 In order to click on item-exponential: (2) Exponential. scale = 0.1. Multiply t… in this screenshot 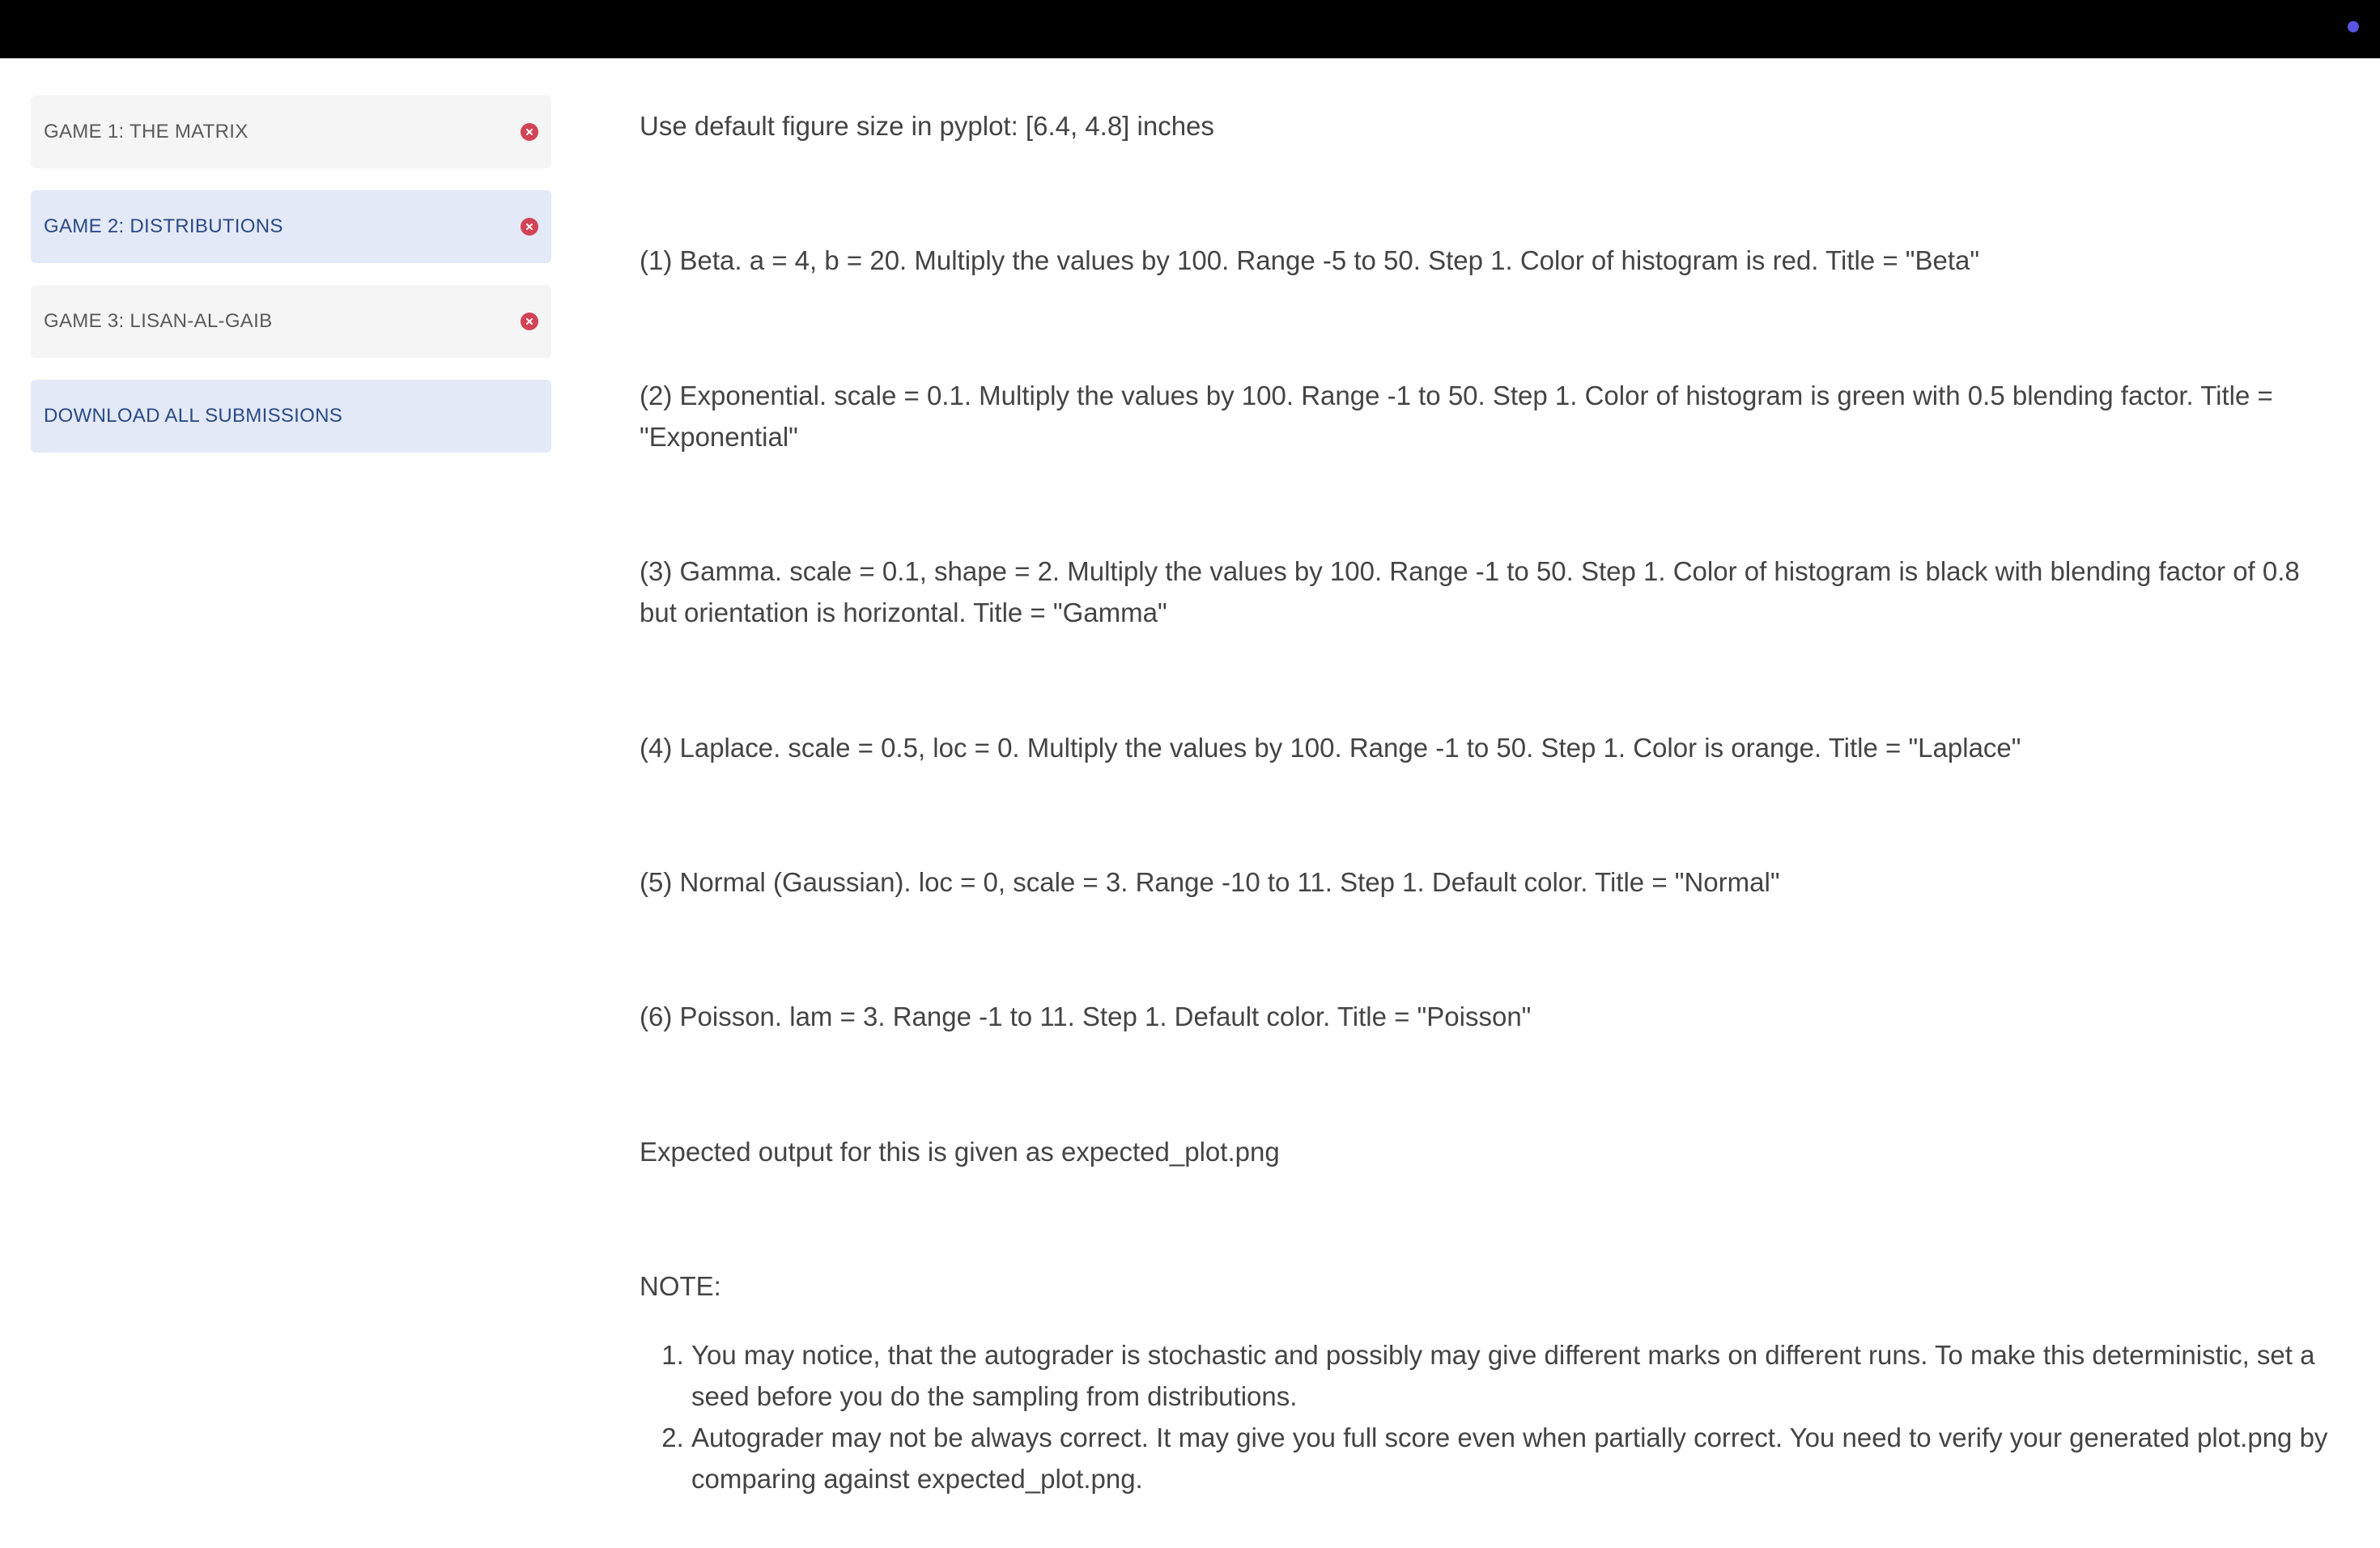, I will do `click(1456, 416)`.